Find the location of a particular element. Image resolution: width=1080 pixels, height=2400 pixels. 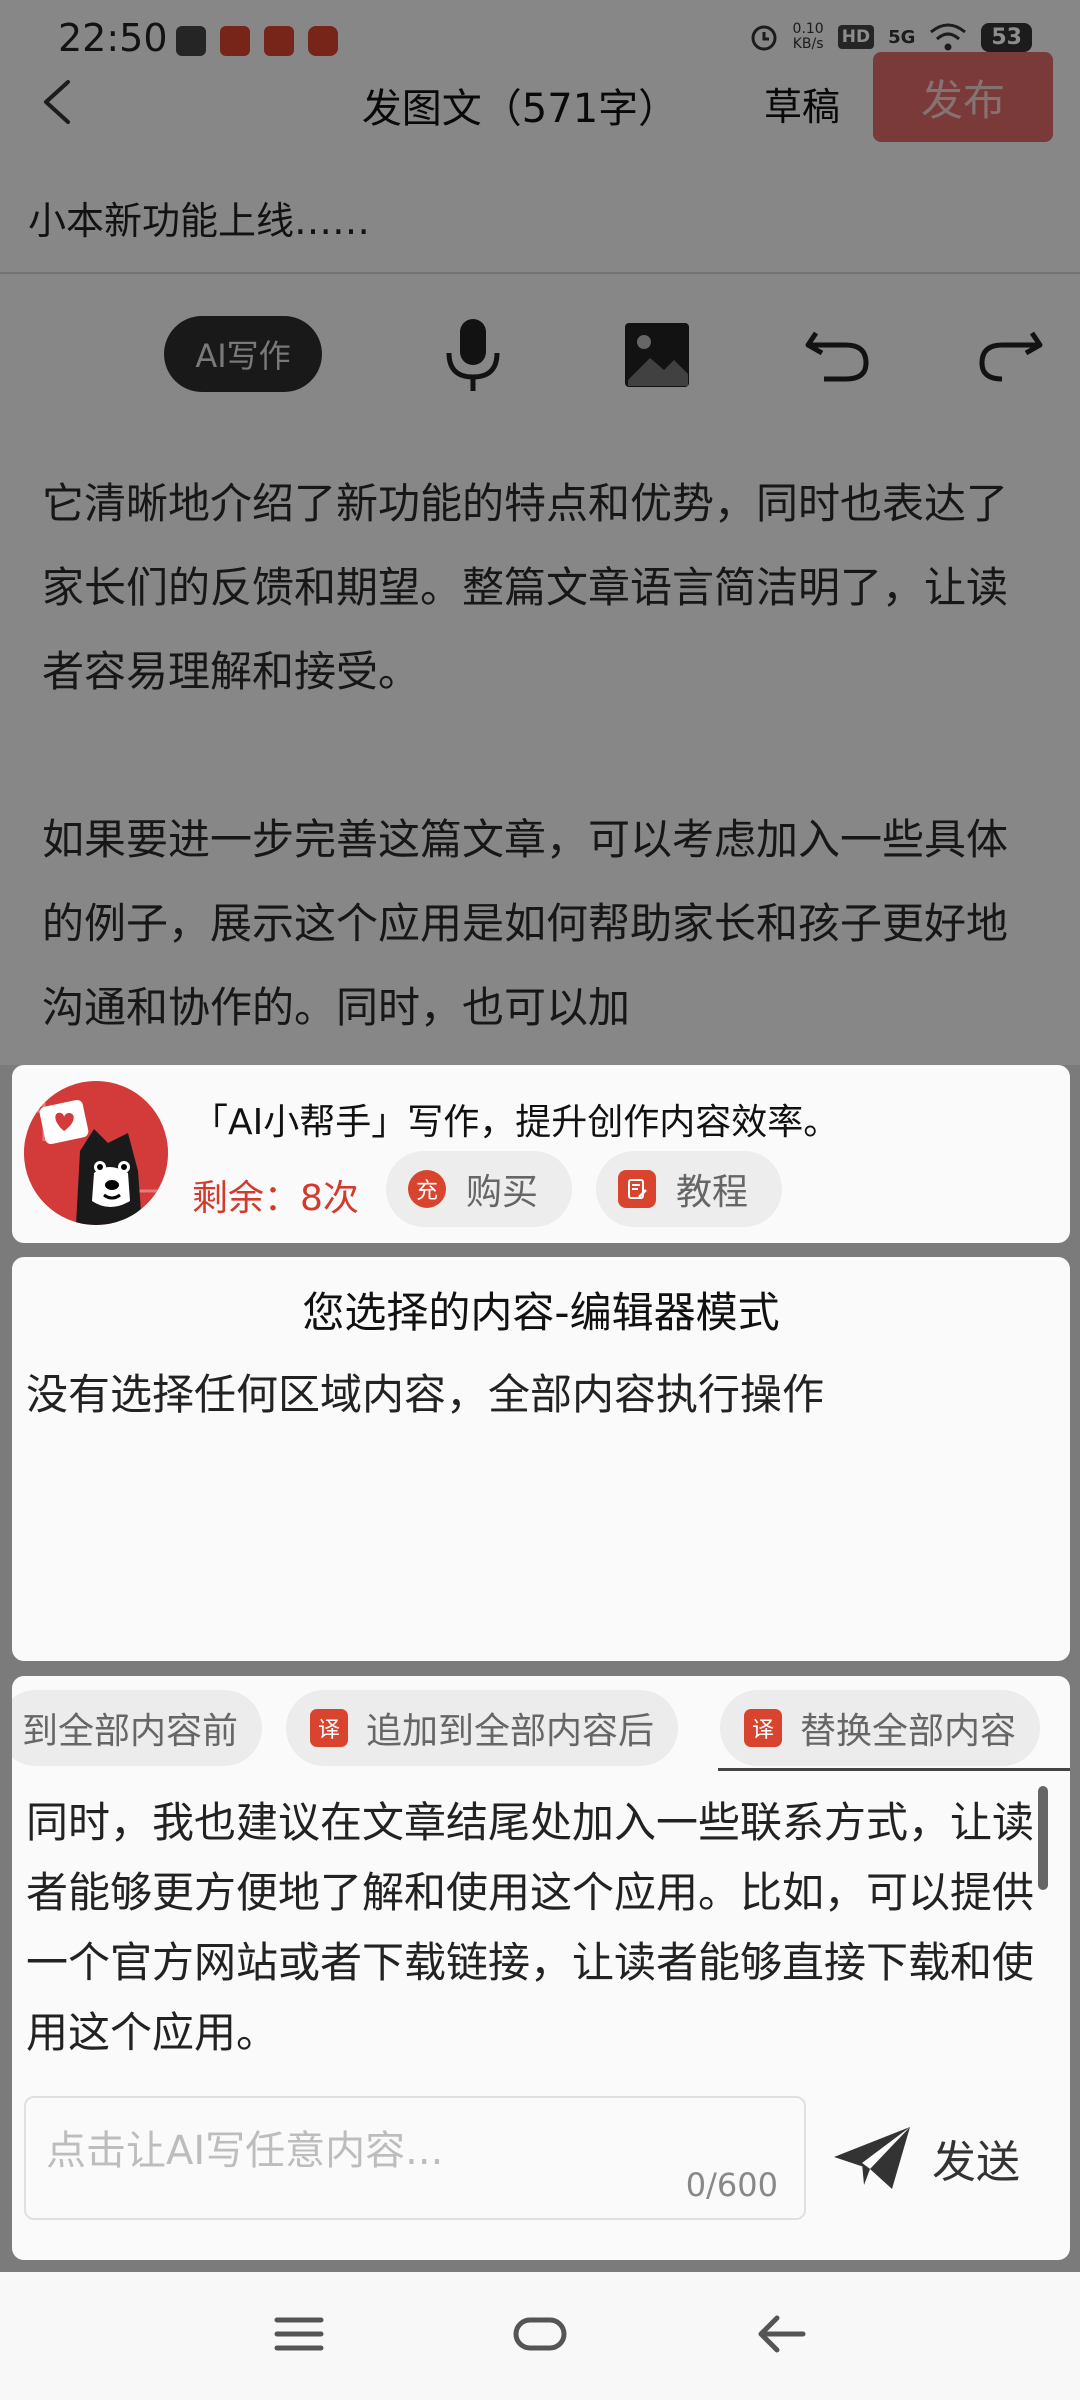

selection-description: 没有选择任何区域内容，全部内容执行操作 is located at coordinates (425, 1394).